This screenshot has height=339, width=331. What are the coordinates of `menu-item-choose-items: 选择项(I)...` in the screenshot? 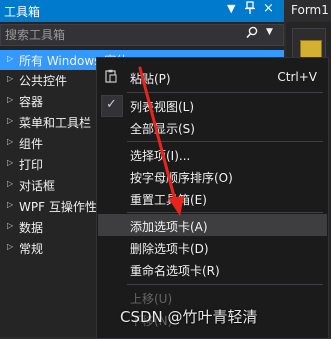 It's located at (212, 154).